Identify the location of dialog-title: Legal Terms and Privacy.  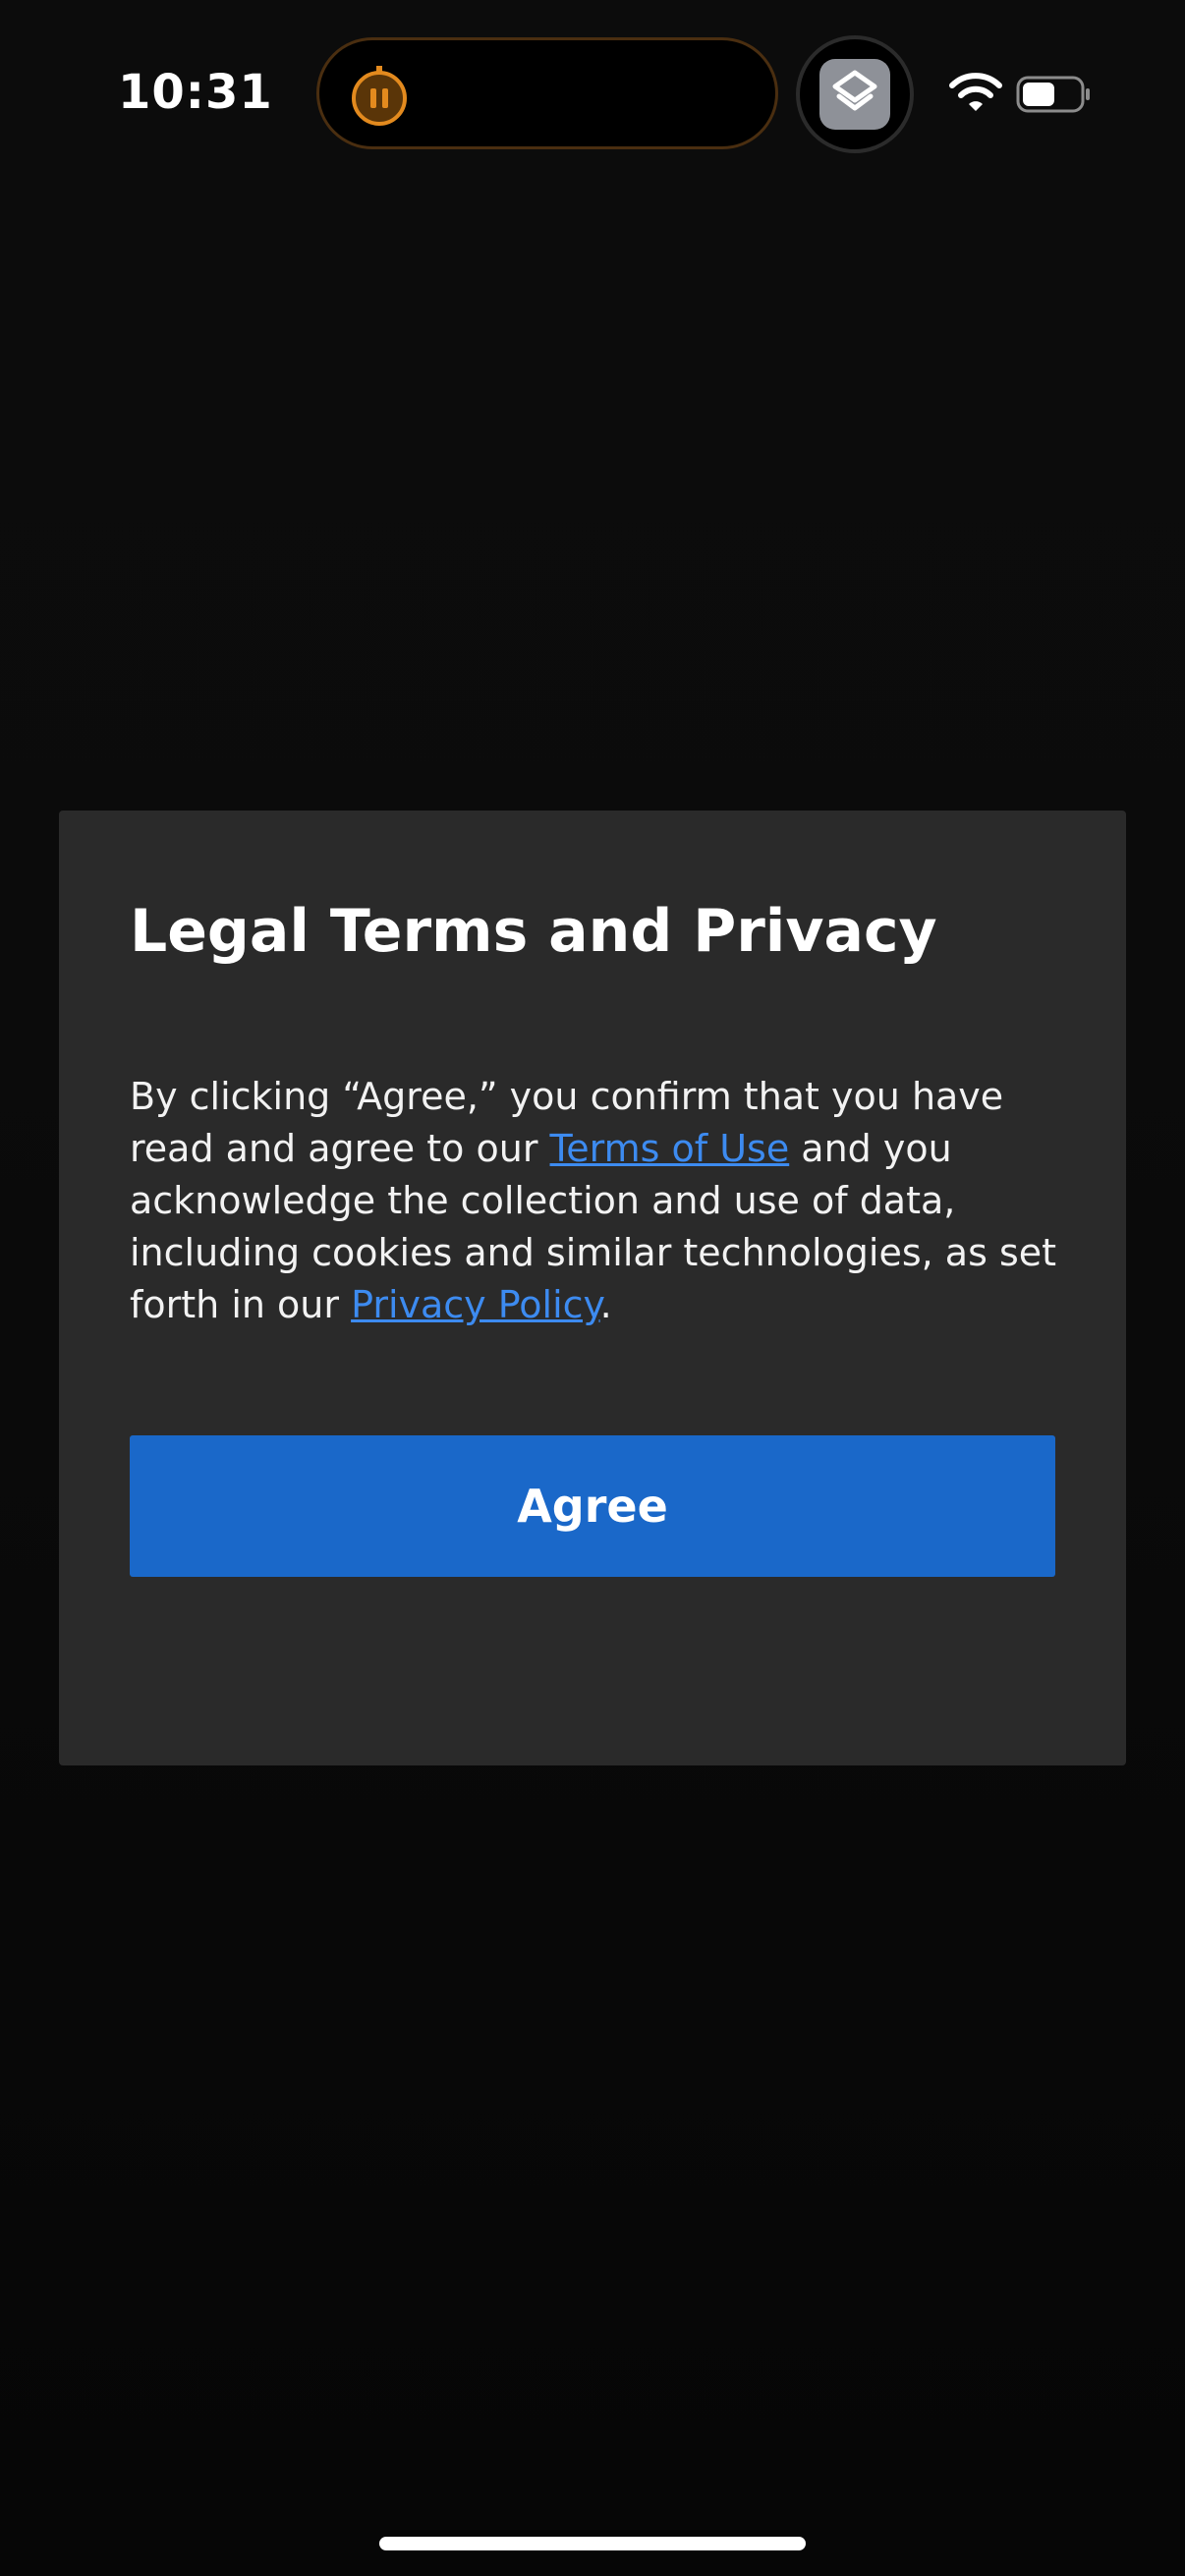
(534, 931).